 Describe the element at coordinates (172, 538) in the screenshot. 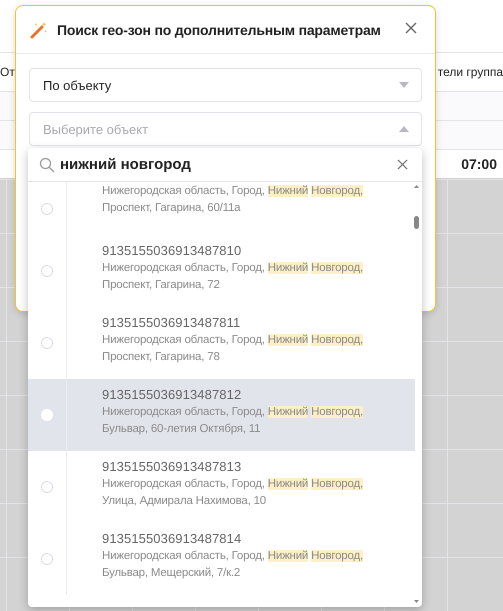

I see `object-number: 9135155036913487814` at that location.